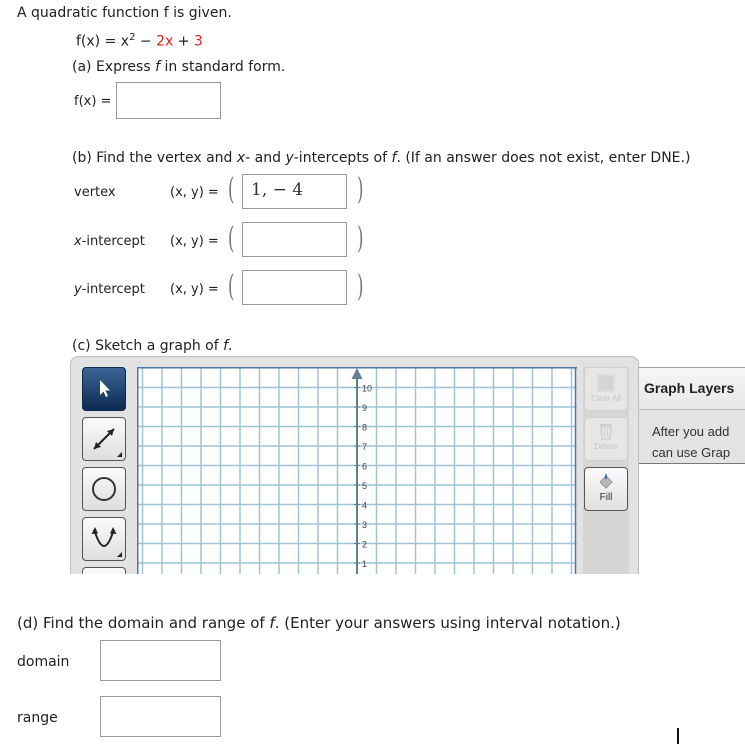  What do you see at coordinates (364, 447) in the screenshot?
I see `y-tick-label: 7` at bounding box center [364, 447].